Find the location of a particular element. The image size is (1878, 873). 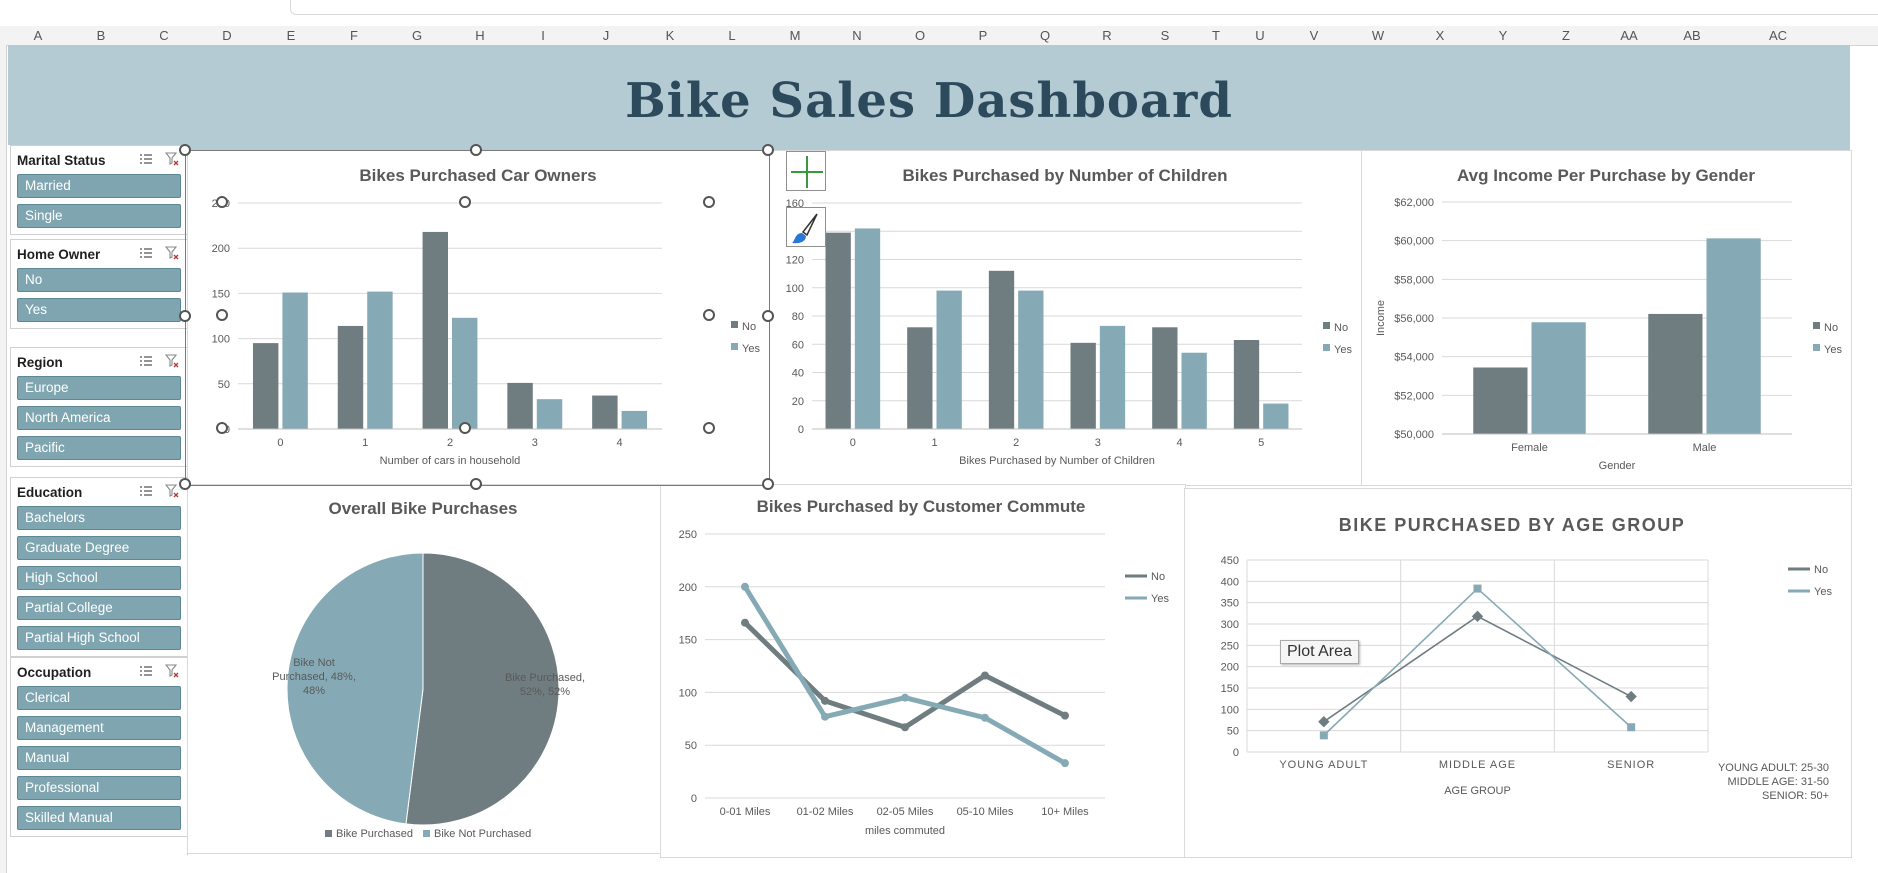

slicer-item: Professional is located at coordinates (99, 788).